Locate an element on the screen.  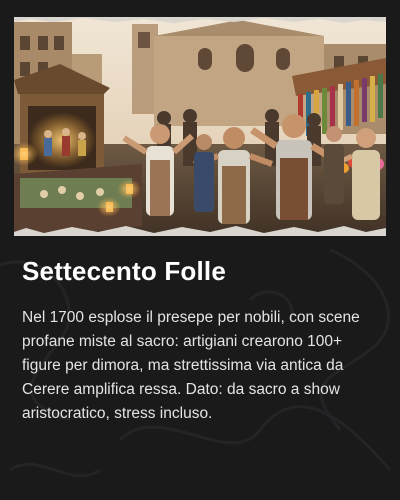
card-title: Settecento Folle is located at coordinates (124, 271).